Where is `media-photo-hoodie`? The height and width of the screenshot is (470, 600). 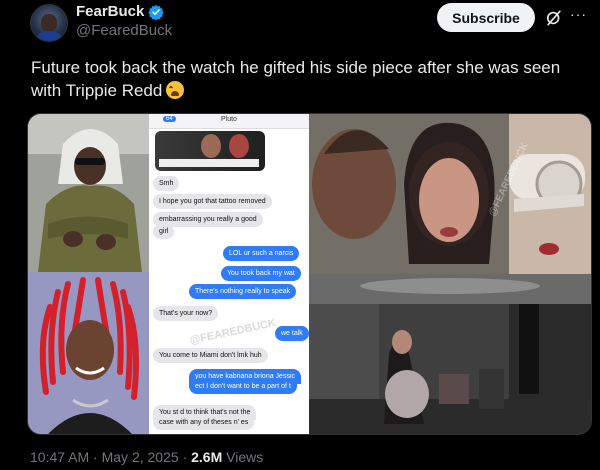
media-photo-hoodie is located at coordinates (88, 193).